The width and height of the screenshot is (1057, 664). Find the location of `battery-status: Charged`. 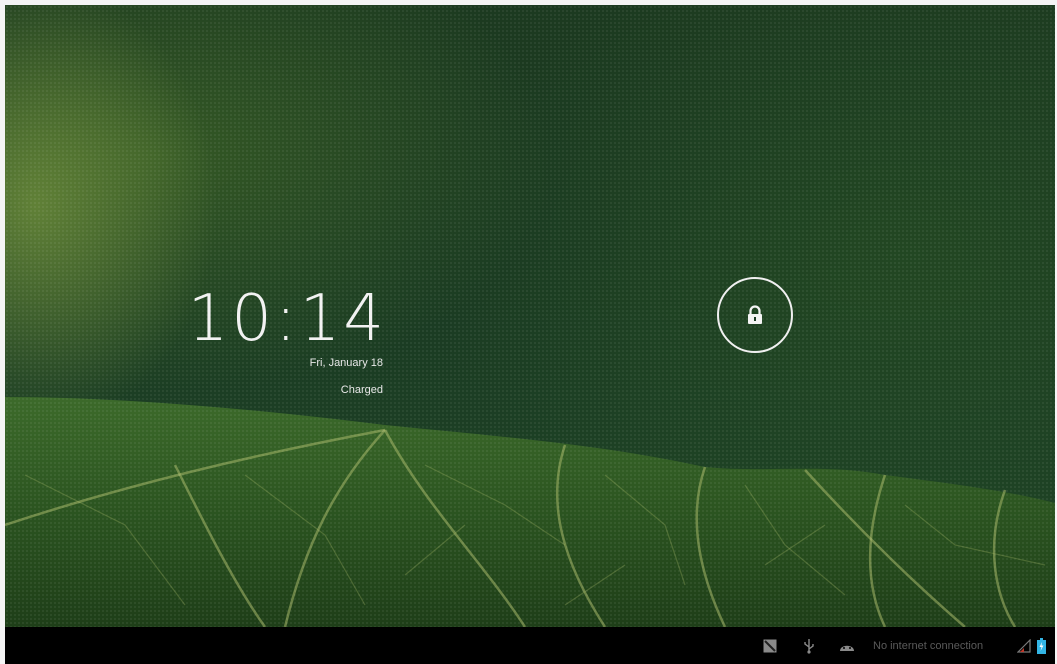

battery-status: Charged is located at coordinates (361, 390).